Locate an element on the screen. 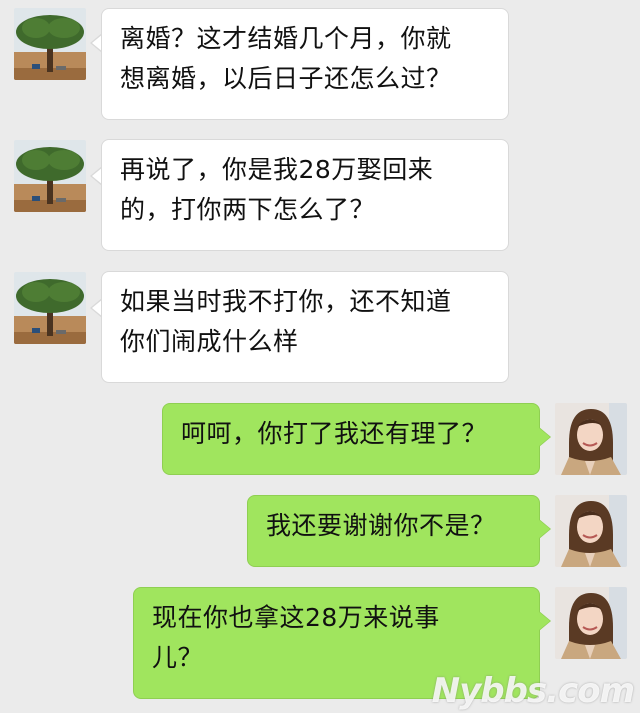 The image size is (640, 713). message-bubble-received: 再说了，你是我28万娶回来 的，打你两下怎么了？ is located at coordinates (305, 195).